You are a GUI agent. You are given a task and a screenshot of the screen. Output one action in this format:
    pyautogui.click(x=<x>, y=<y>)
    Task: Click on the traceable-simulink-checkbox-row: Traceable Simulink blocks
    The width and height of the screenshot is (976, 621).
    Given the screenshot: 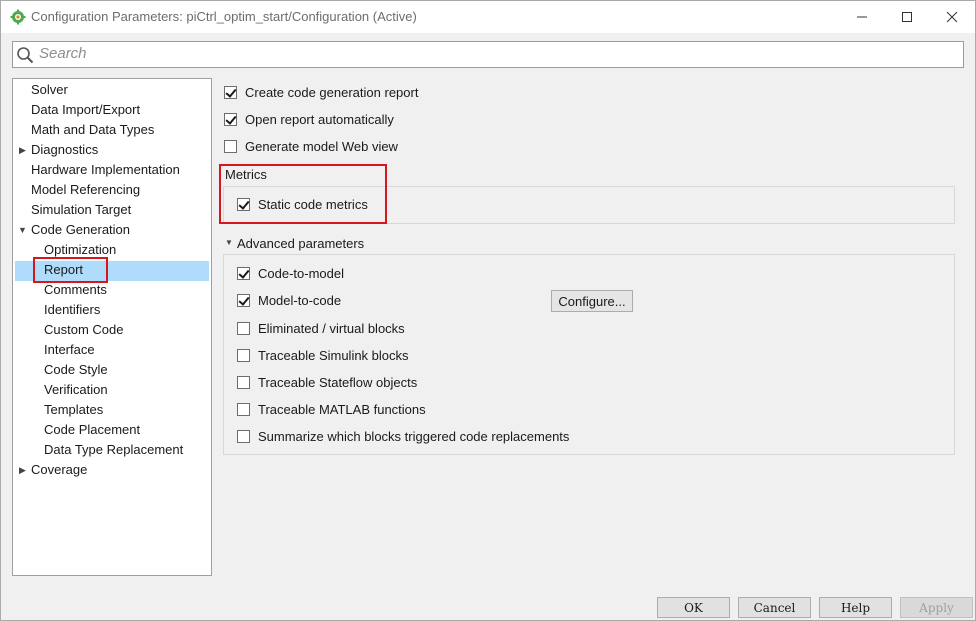 What is the action you would take?
    pyautogui.click(x=323, y=355)
    